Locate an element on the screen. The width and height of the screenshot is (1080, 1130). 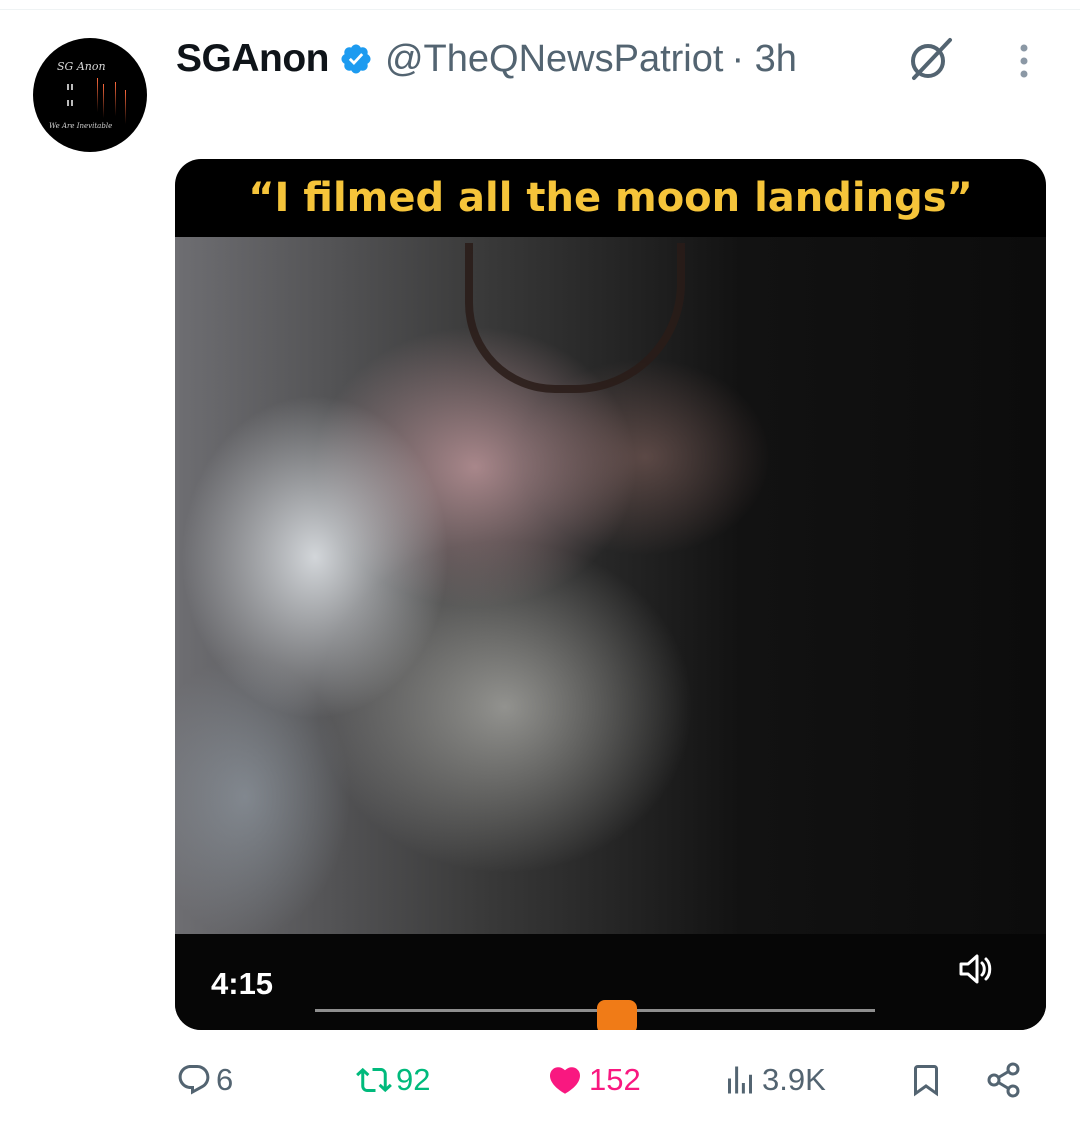
bookmark-icon is located at coordinates (926, 1081).